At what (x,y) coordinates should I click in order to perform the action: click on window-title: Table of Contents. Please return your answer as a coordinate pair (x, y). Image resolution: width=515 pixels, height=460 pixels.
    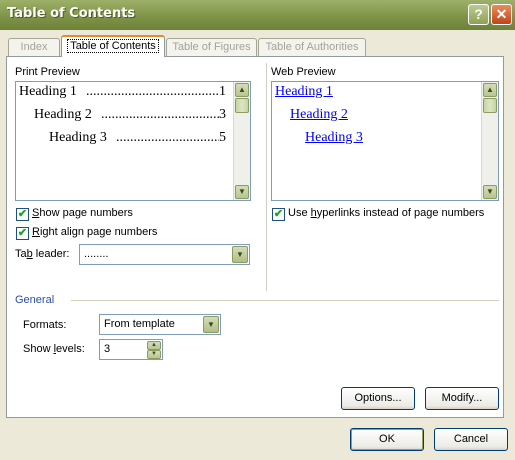
    Looking at the image, I should click on (71, 13).